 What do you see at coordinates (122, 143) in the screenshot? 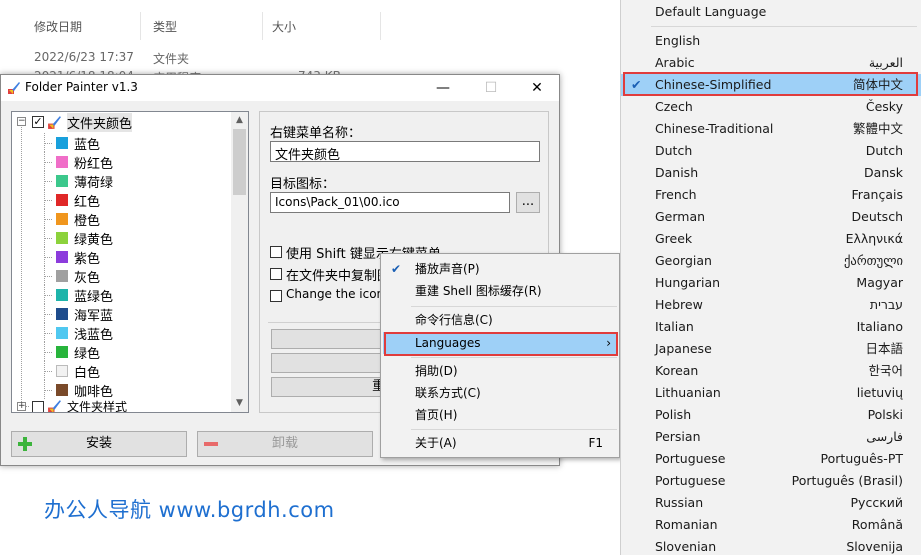
I see `tree-item: 蓝色` at bounding box center [122, 143].